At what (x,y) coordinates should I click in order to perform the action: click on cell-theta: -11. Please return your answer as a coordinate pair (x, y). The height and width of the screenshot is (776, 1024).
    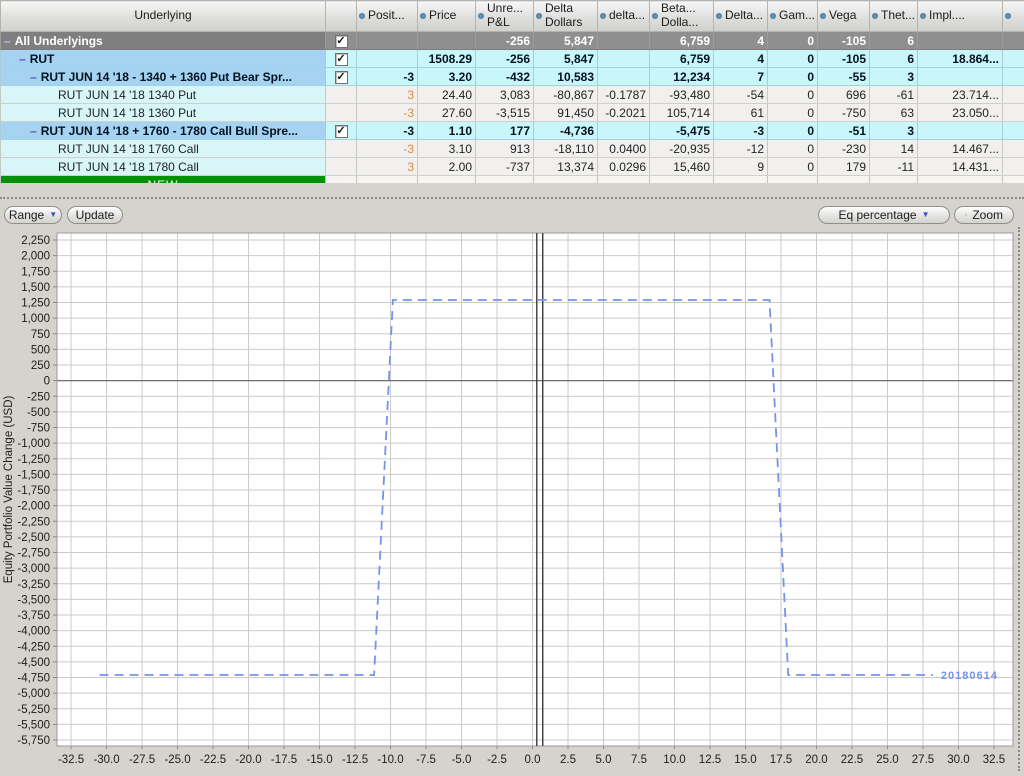
    Looking at the image, I should click on (894, 167).